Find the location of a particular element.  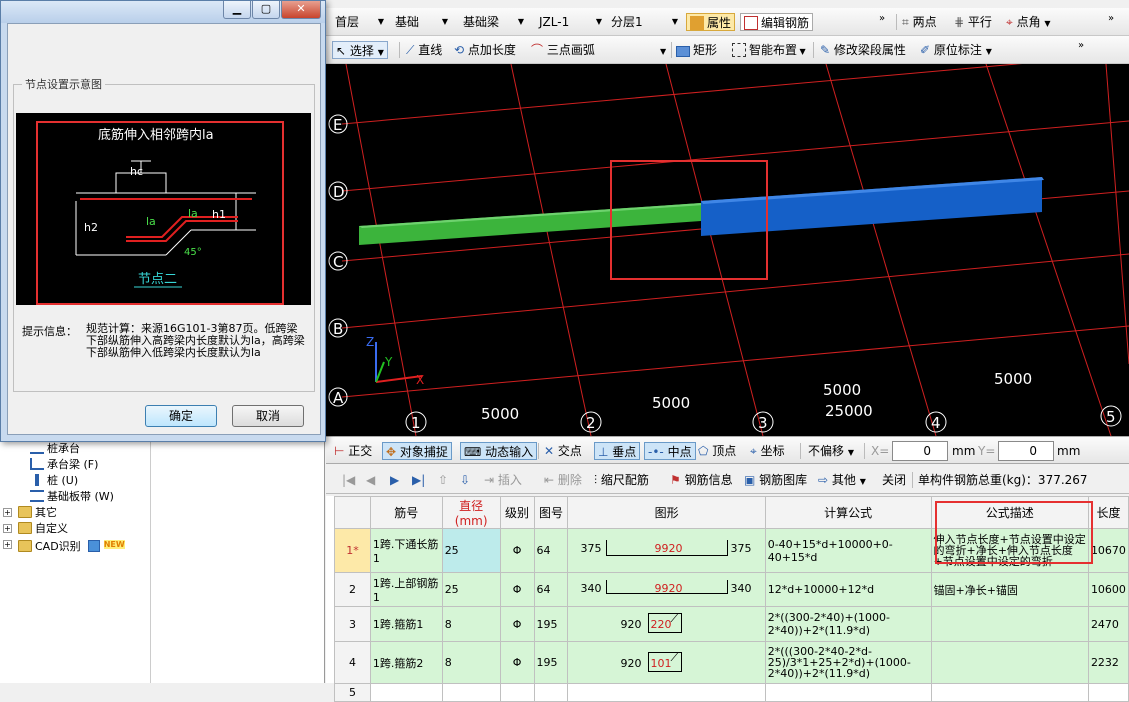

element-select: JZL-1 ▼ is located at coordinates (568, 22).